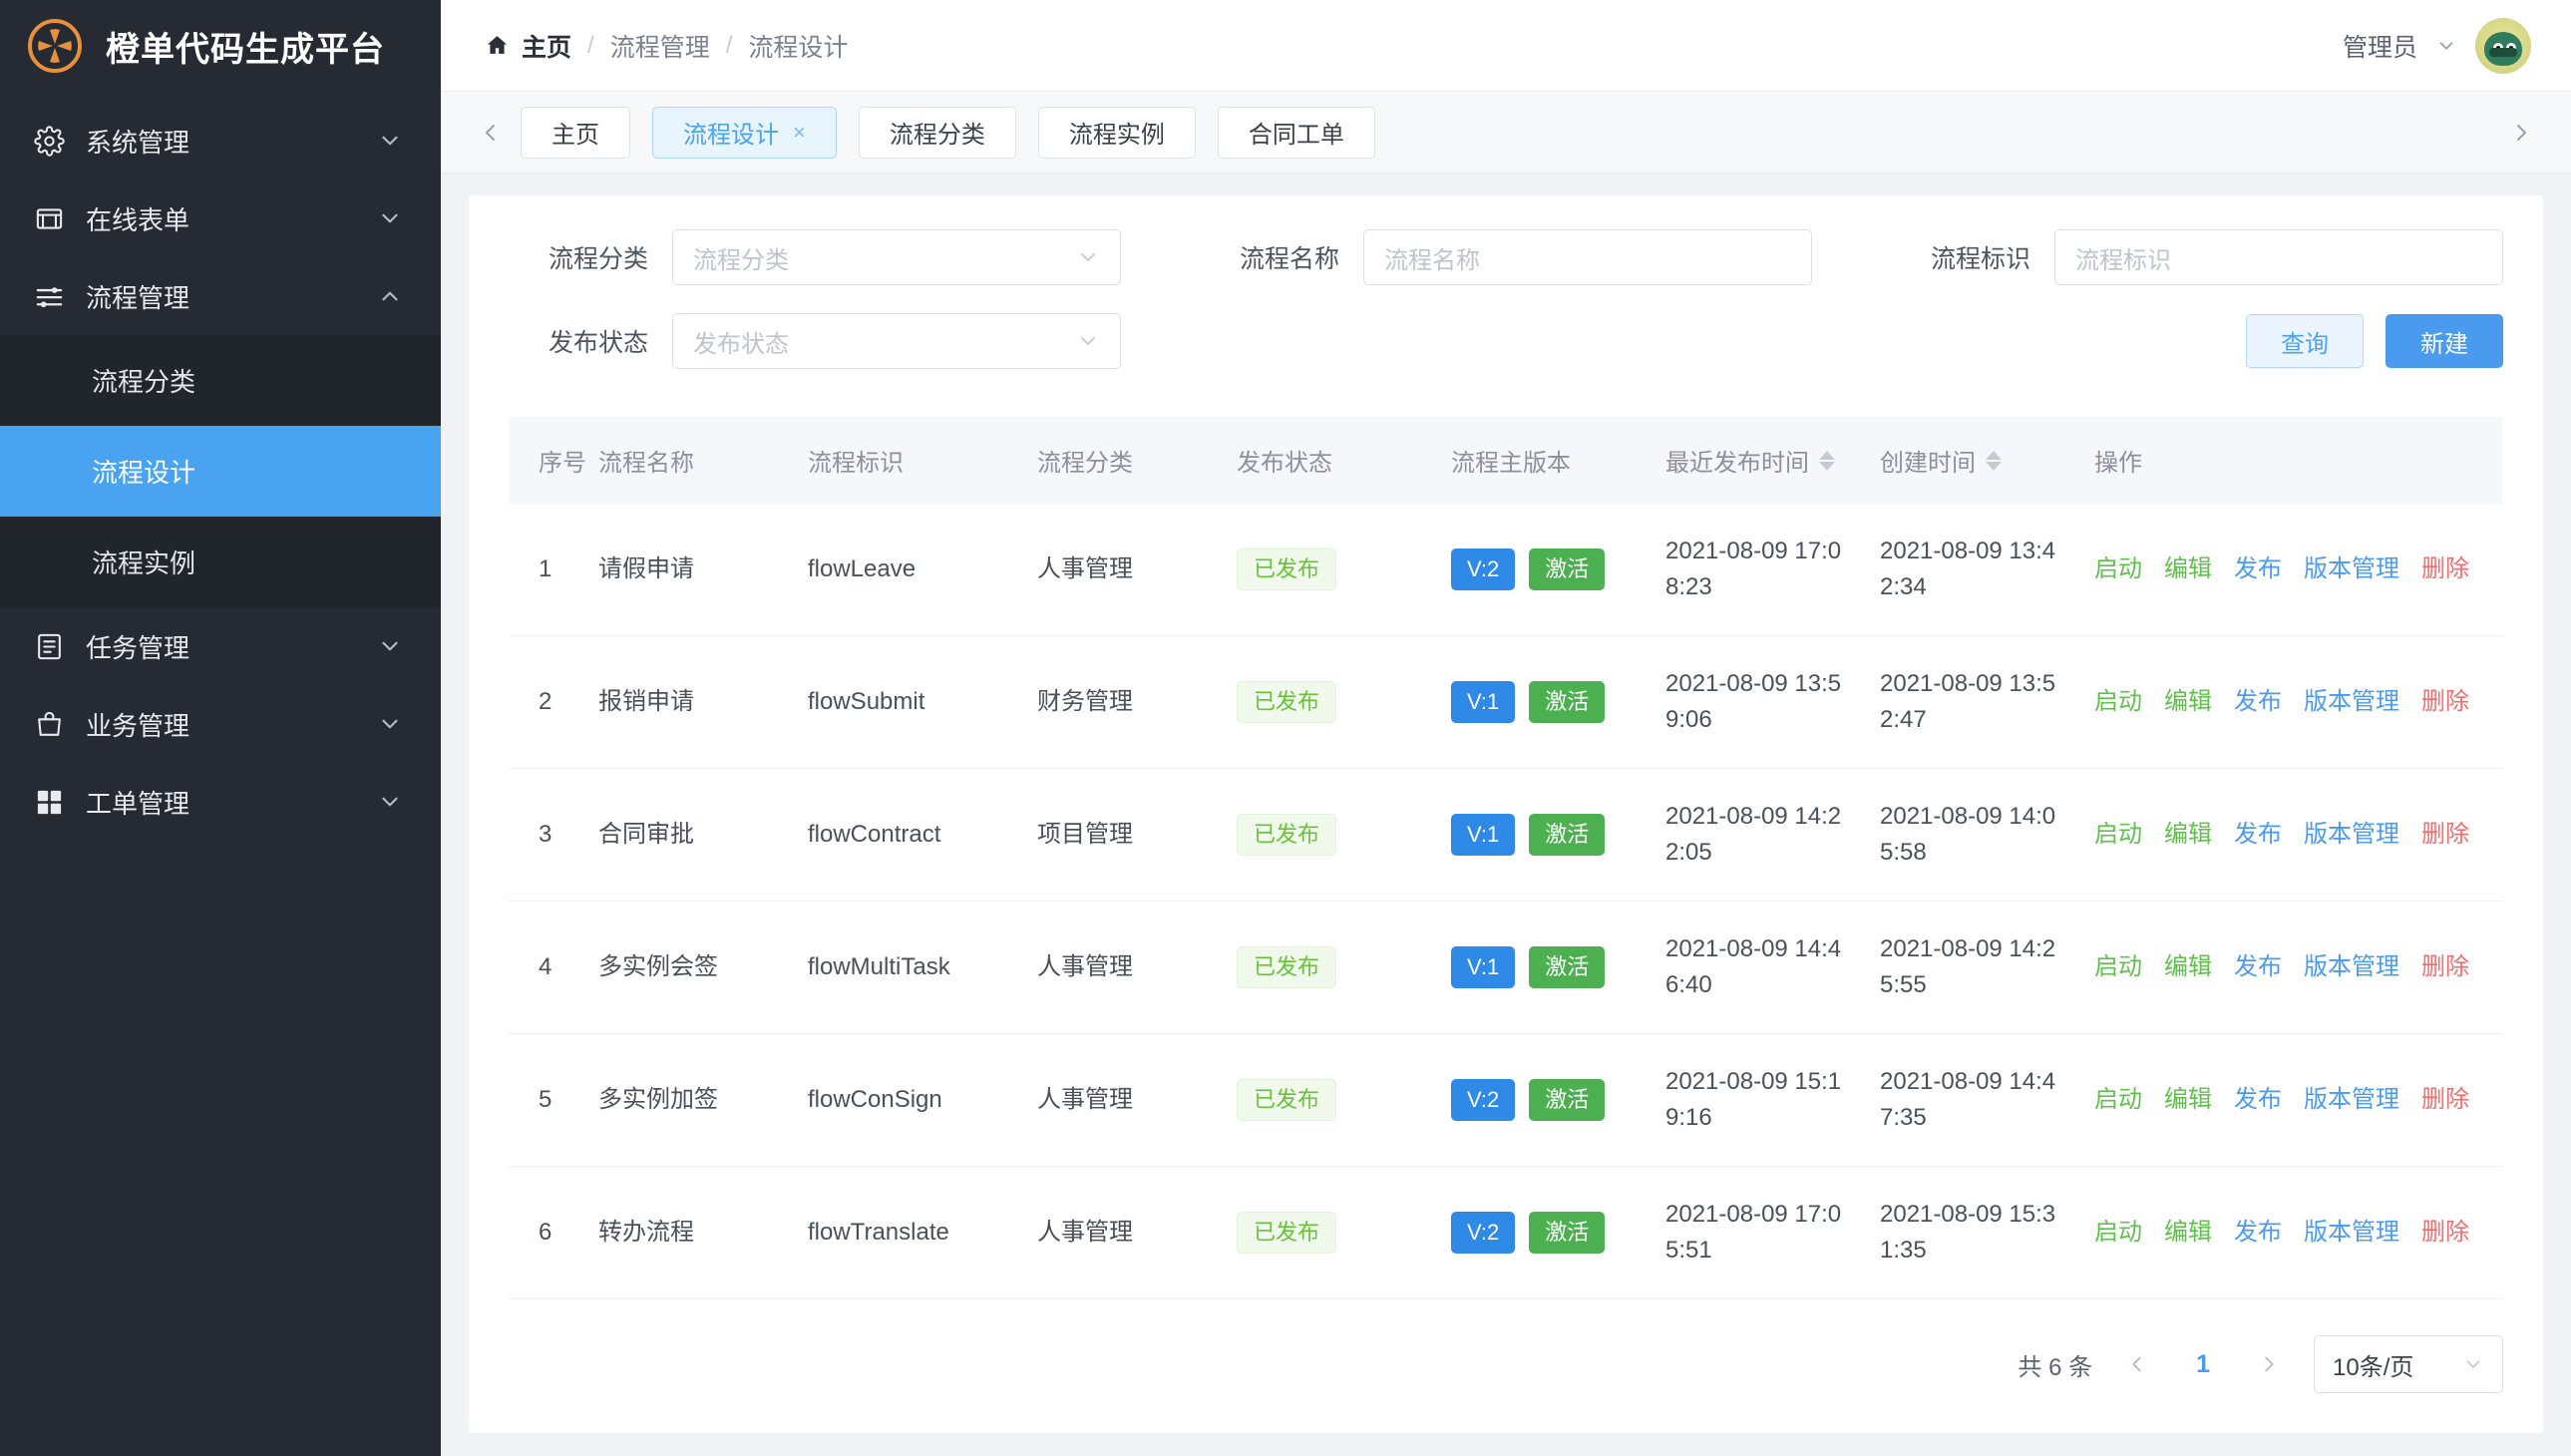 The height and width of the screenshot is (1456, 2571). Describe the element at coordinates (1137, 835) in the screenshot. I see `cell-category: 项目管理` at that location.